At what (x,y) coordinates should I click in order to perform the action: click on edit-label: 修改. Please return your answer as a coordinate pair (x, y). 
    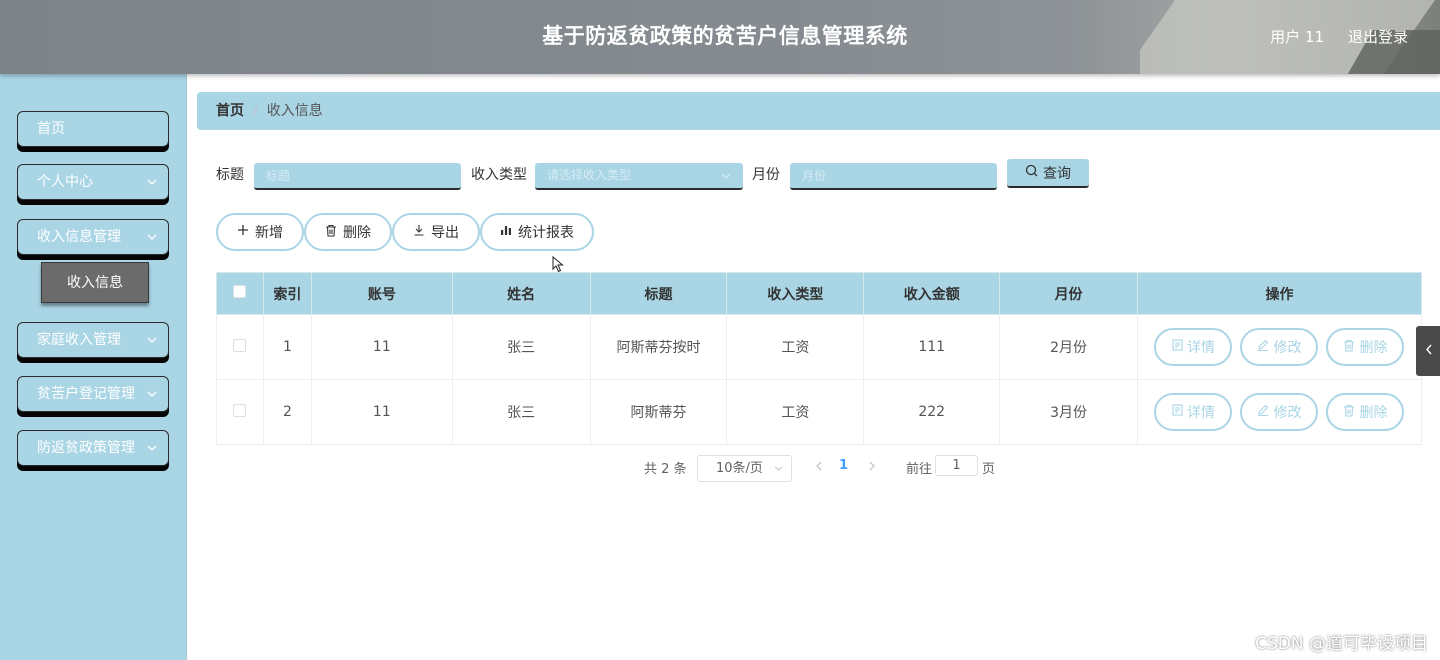
    Looking at the image, I should click on (1287, 348).